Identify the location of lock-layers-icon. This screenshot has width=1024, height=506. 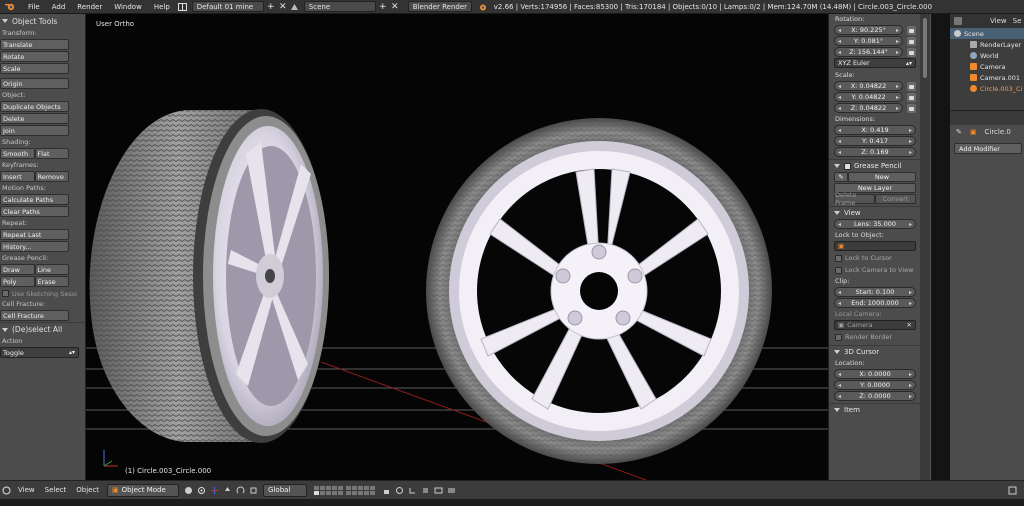
(386, 490).